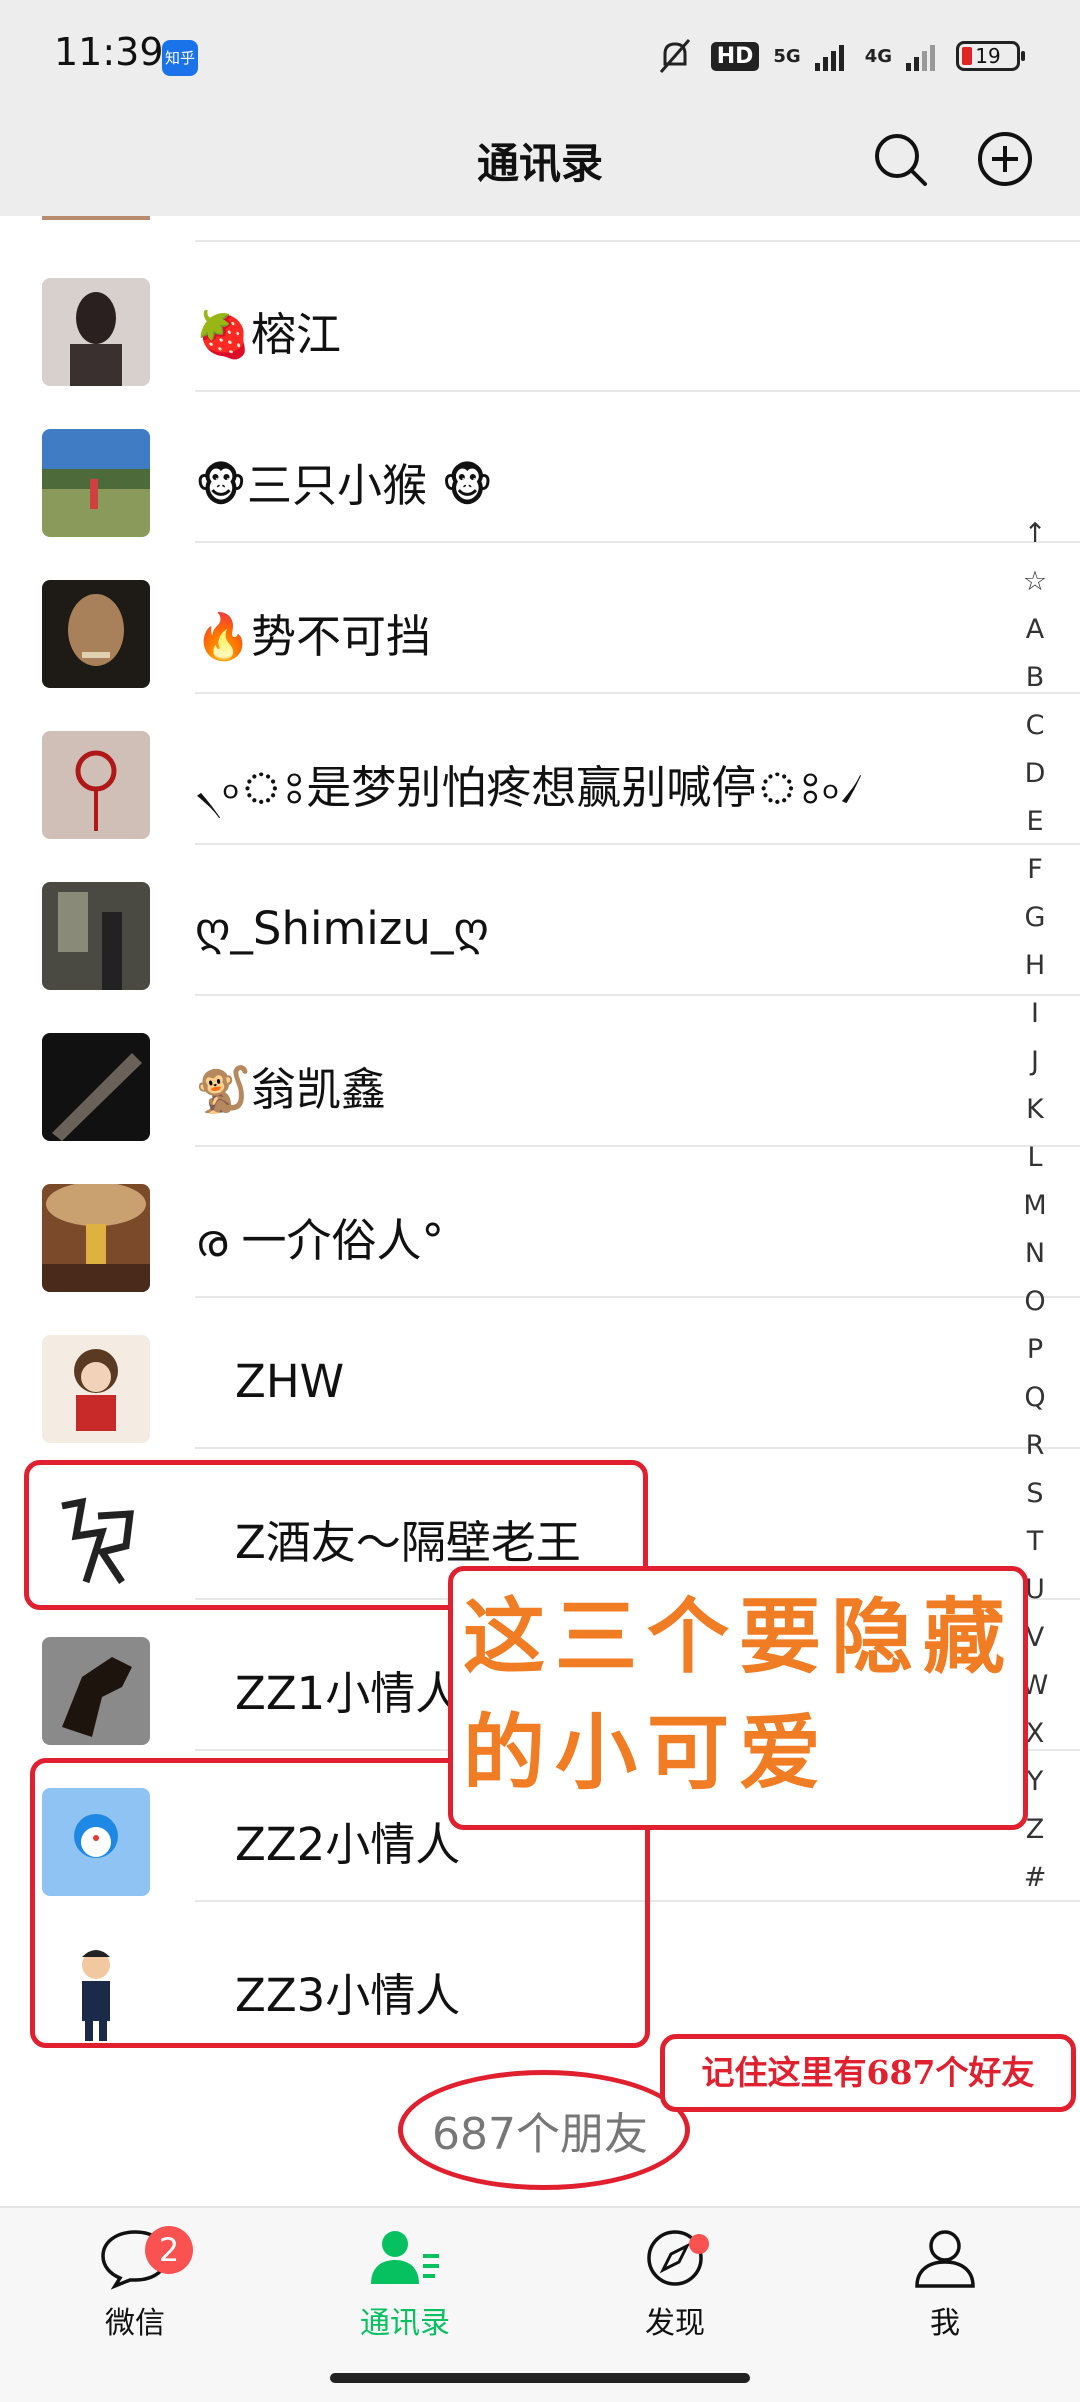  I want to click on contact-name: 🔥势不可挡, so click(313, 636).